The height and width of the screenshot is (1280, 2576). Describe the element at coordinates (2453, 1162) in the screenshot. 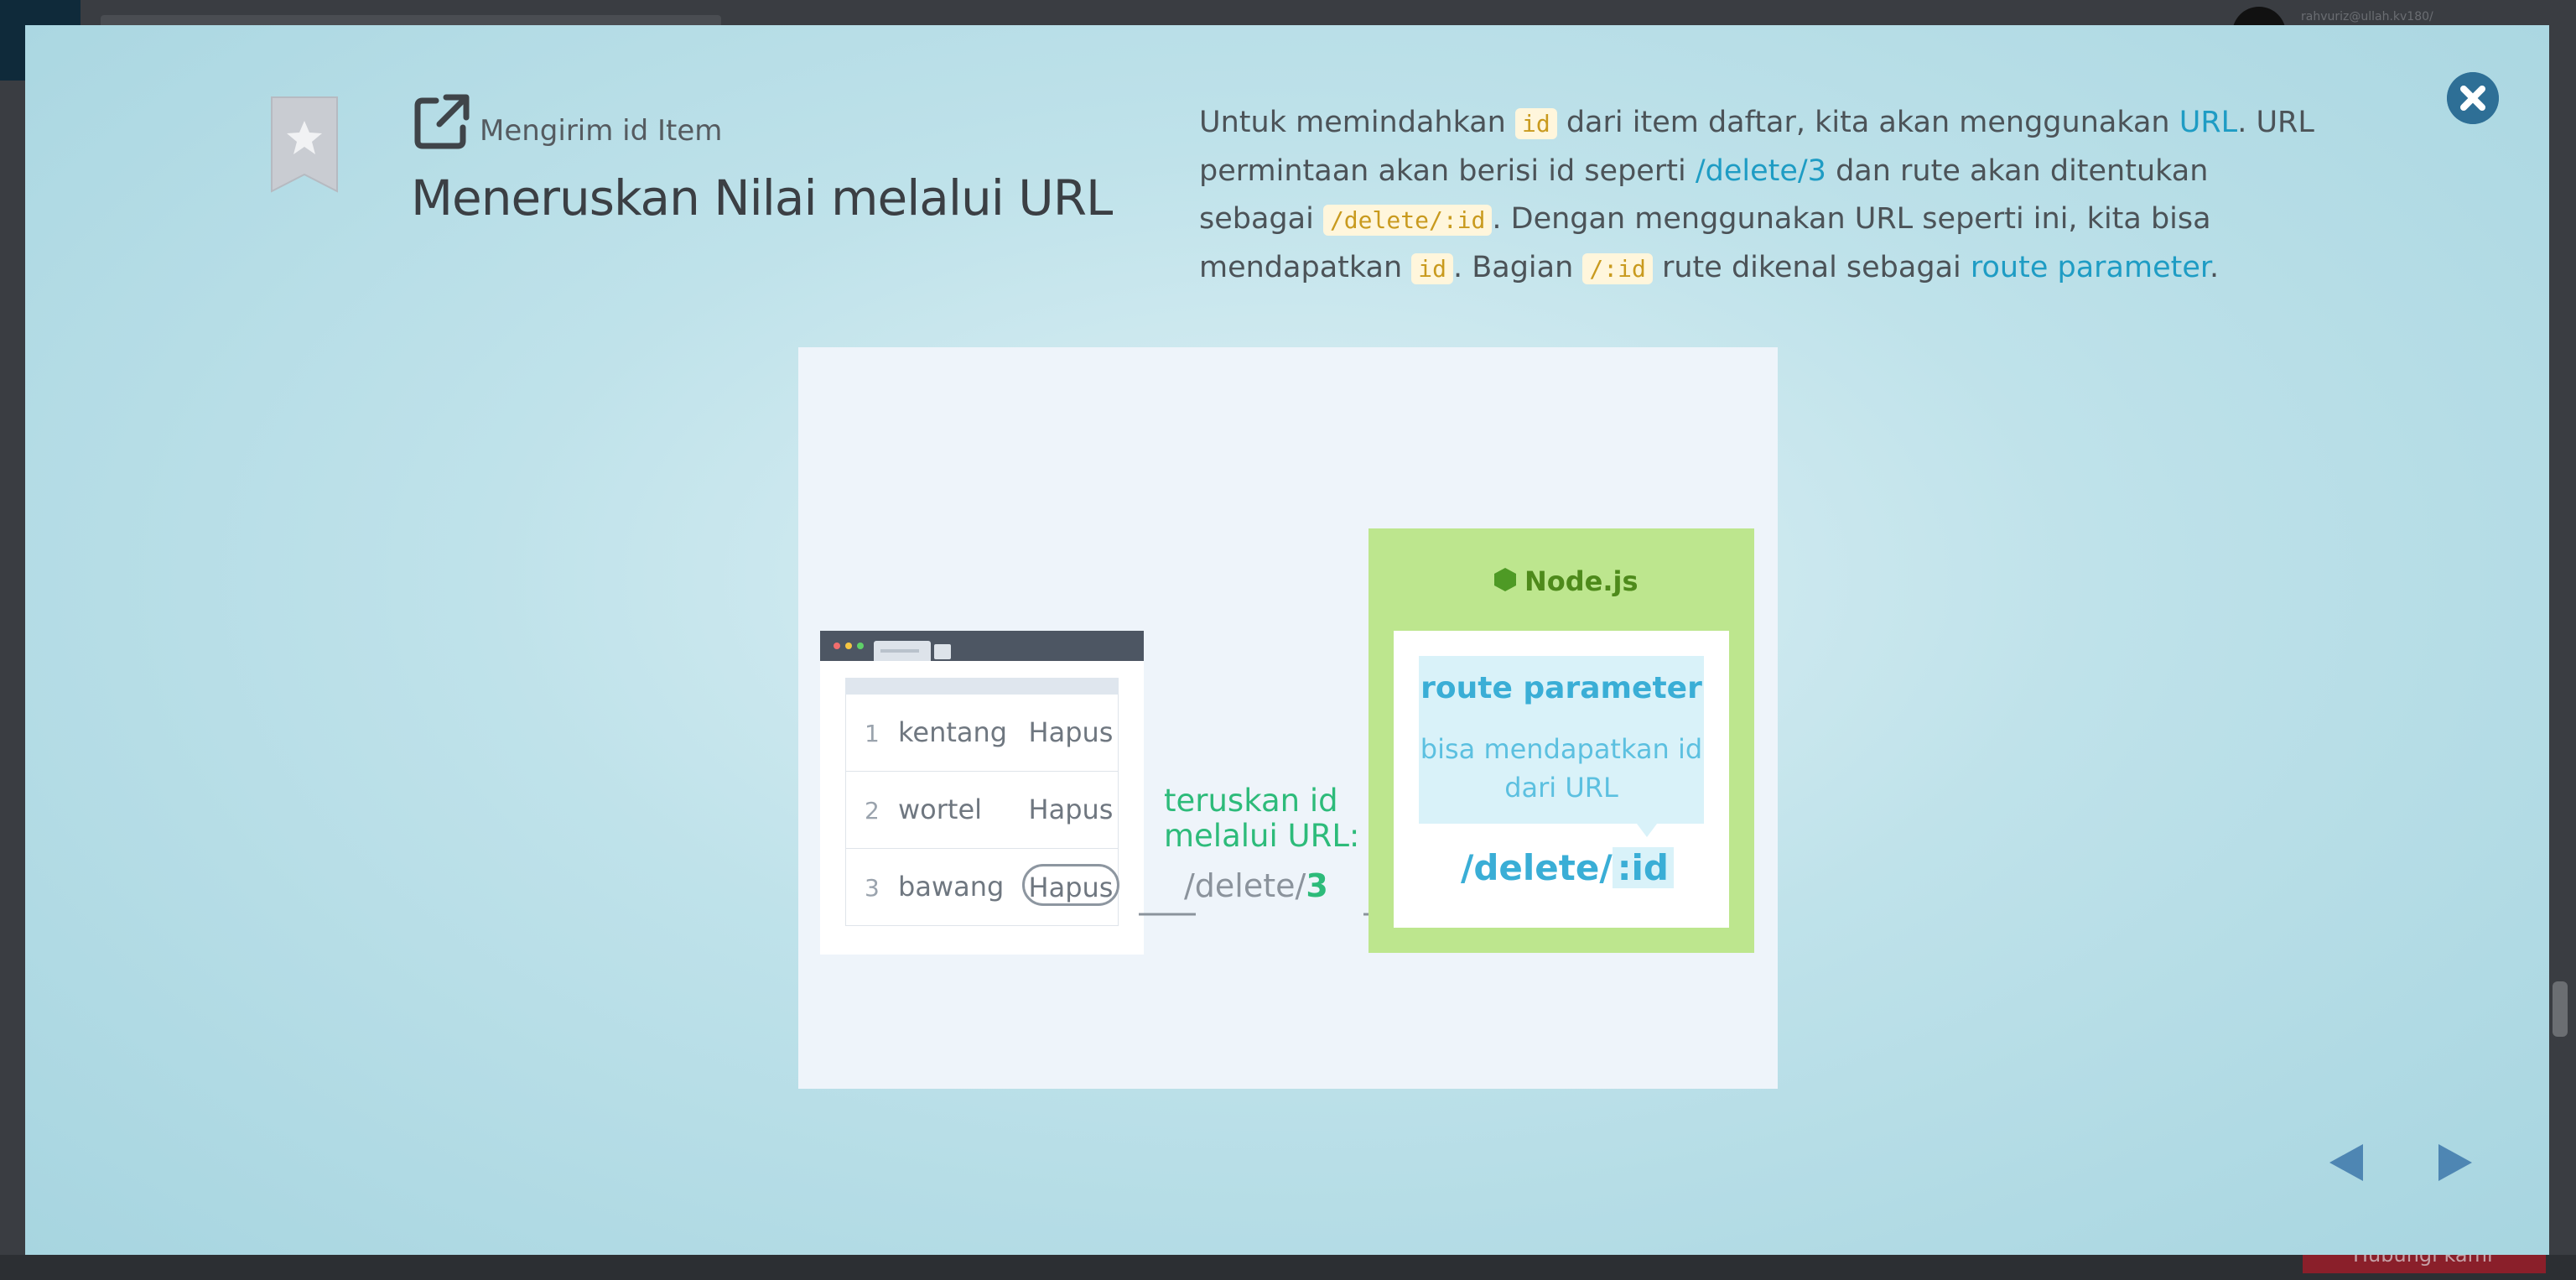

I see `next-slide-icon` at that location.